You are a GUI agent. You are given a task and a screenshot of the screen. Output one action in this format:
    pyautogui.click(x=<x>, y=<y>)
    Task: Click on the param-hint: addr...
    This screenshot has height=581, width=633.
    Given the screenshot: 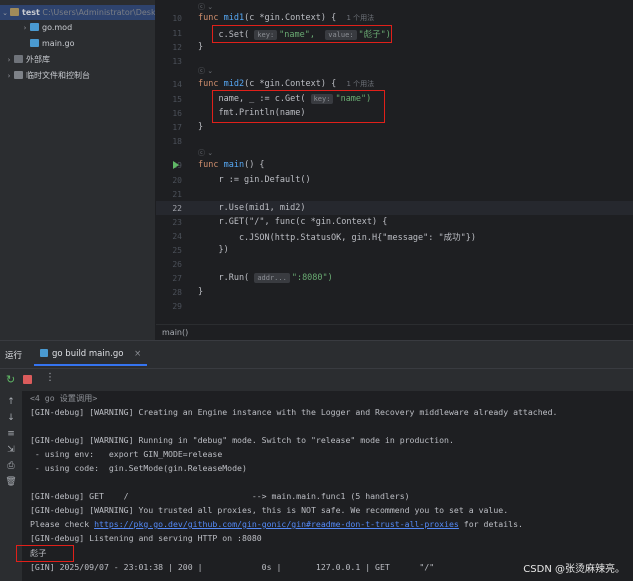 What is the action you would take?
    pyautogui.click(x=272, y=278)
    